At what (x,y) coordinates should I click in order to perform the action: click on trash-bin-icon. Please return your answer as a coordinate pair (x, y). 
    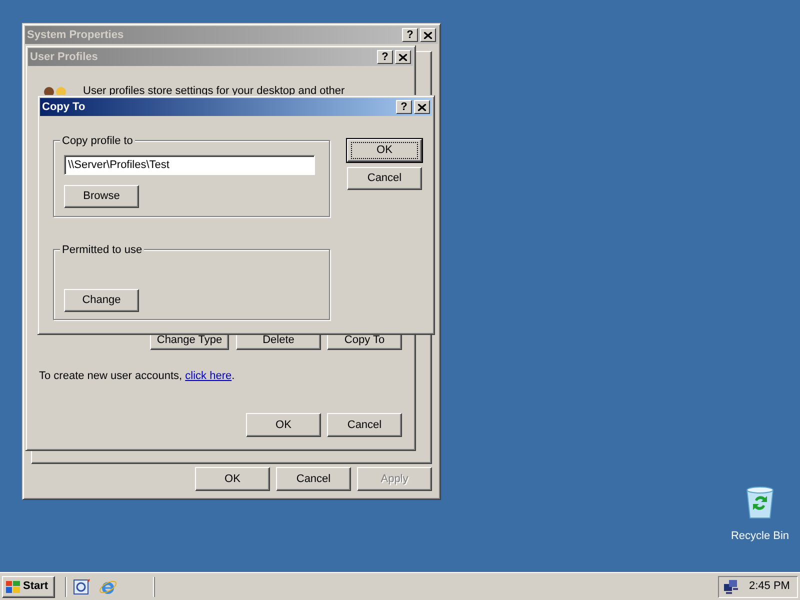
    Looking at the image, I should click on (760, 503).